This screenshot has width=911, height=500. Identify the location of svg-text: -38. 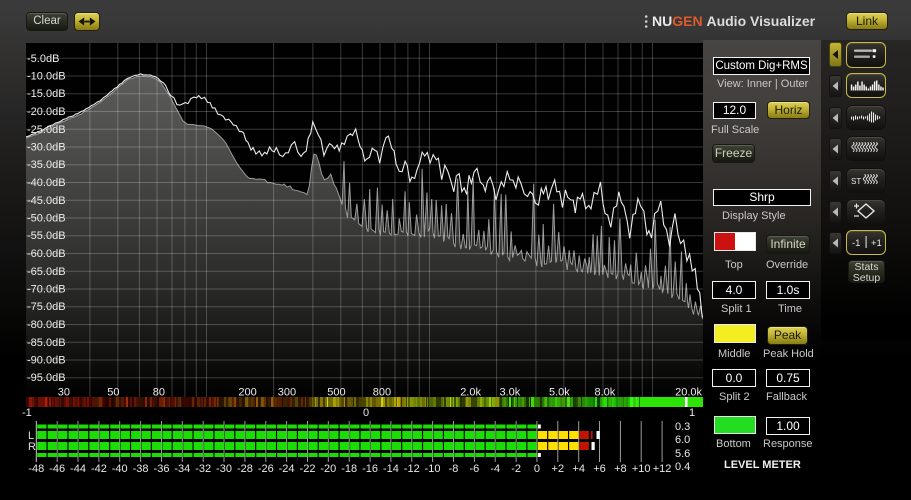
(141, 469).